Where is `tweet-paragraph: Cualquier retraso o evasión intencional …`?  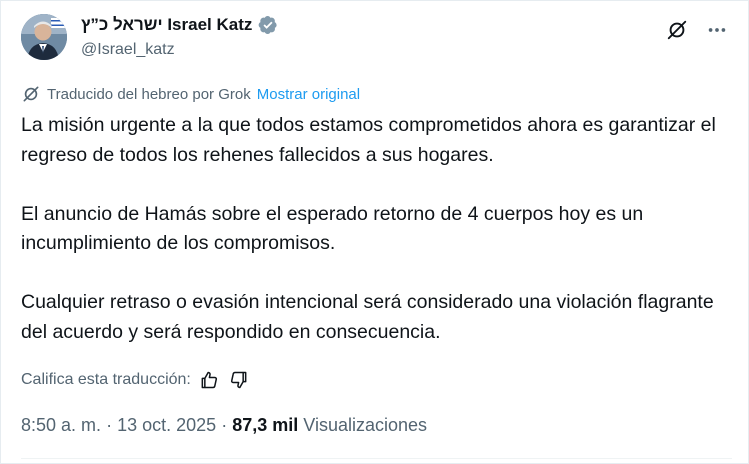 tweet-paragraph: Cualquier retraso o evasión intencional … is located at coordinates (367, 317).